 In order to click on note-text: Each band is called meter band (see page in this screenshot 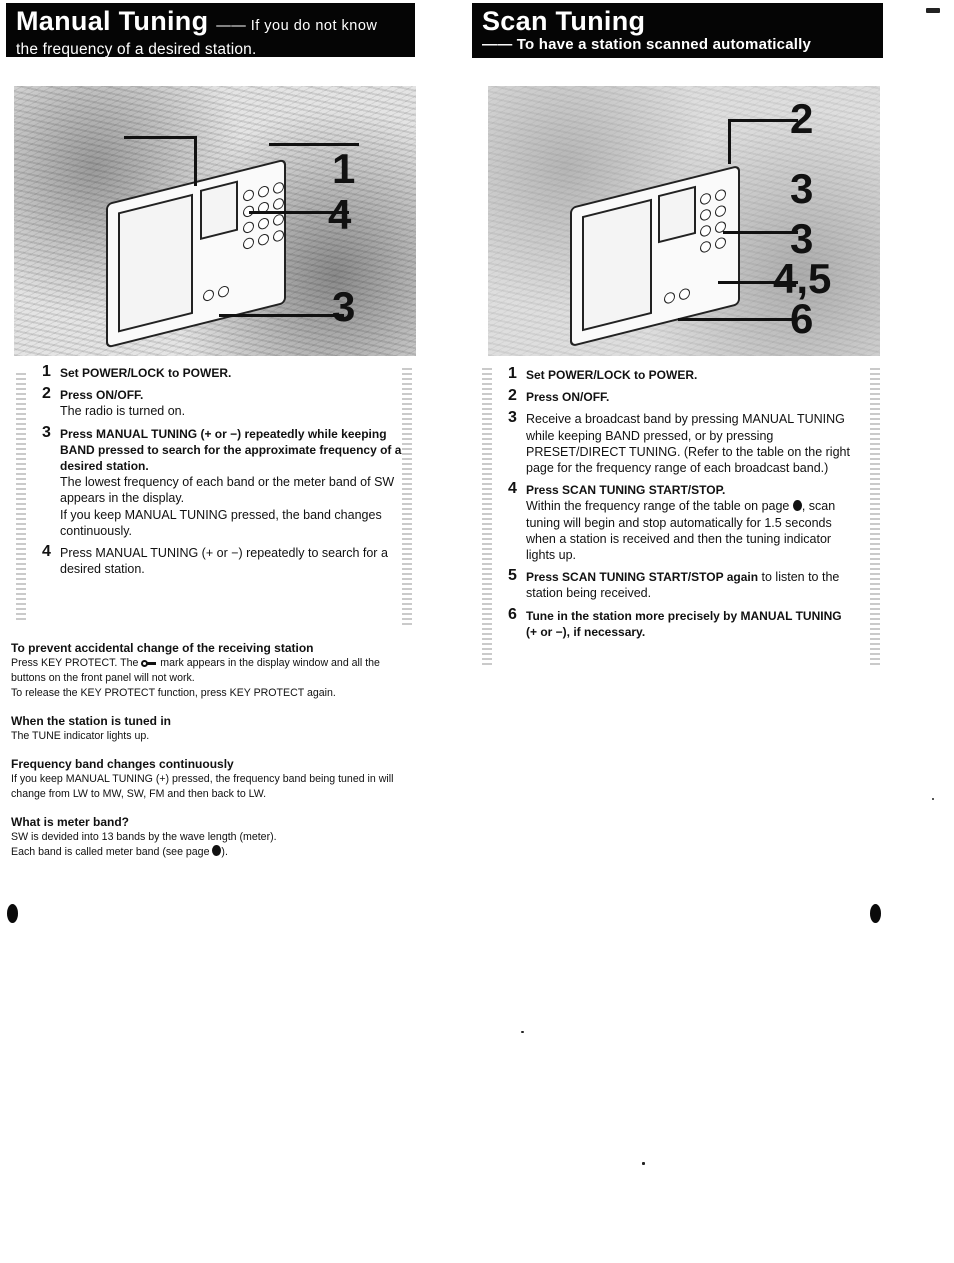, I will do `click(110, 852)`.